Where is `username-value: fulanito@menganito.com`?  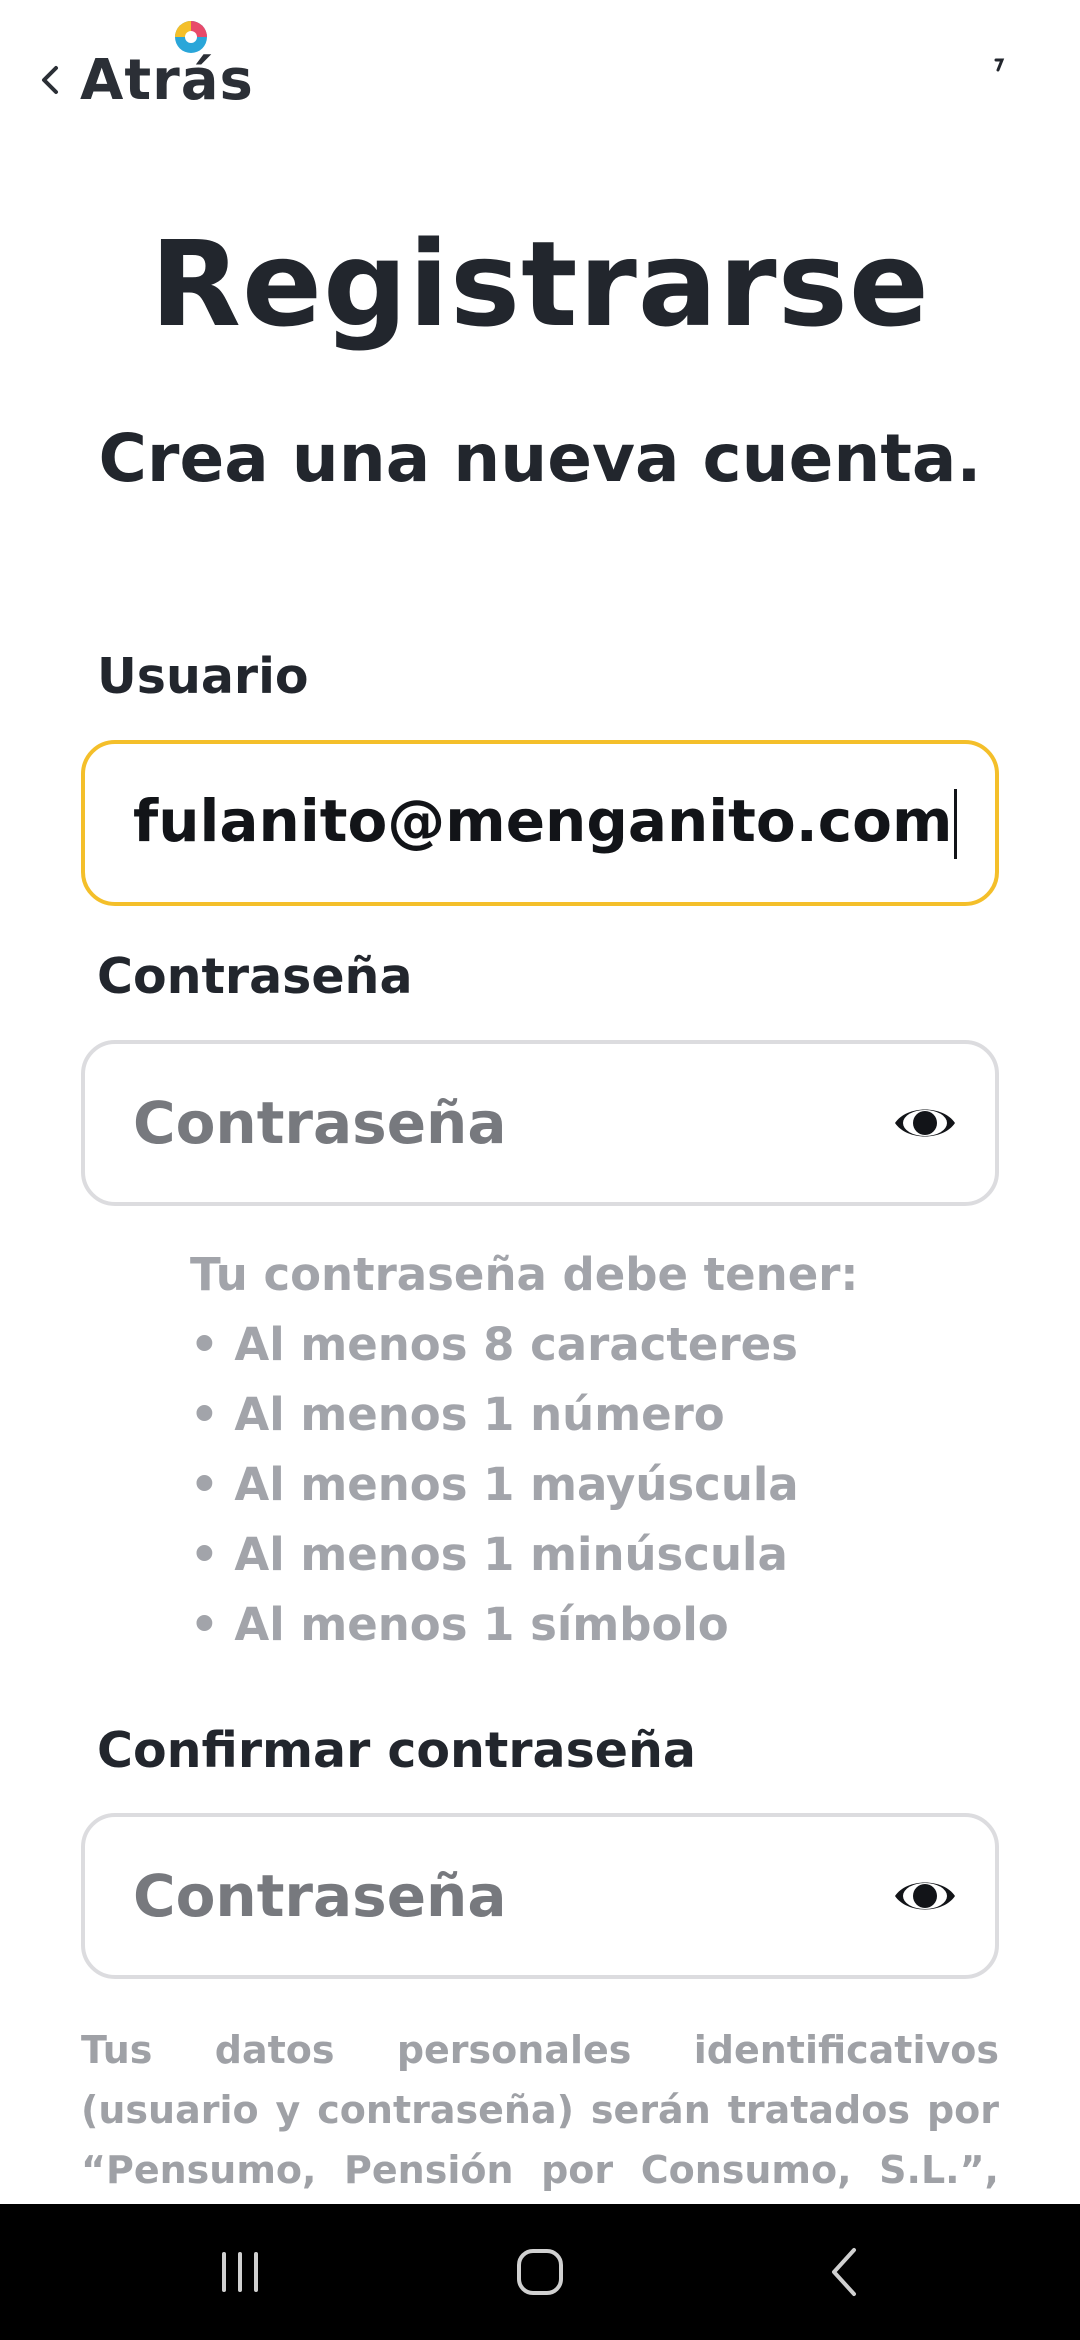 username-value: fulanito@menganito.com is located at coordinates (545, 823).